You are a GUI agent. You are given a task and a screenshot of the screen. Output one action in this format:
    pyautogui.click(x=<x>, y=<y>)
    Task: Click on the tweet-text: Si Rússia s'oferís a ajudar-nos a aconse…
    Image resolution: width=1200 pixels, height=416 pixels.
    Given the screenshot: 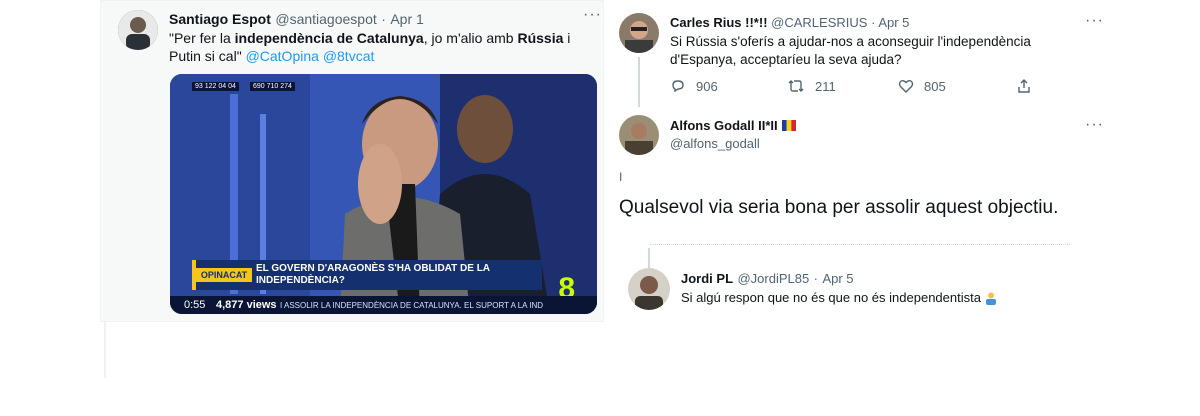 What is the action you would take?
    pyautogui.click(x=850, y=50)
    